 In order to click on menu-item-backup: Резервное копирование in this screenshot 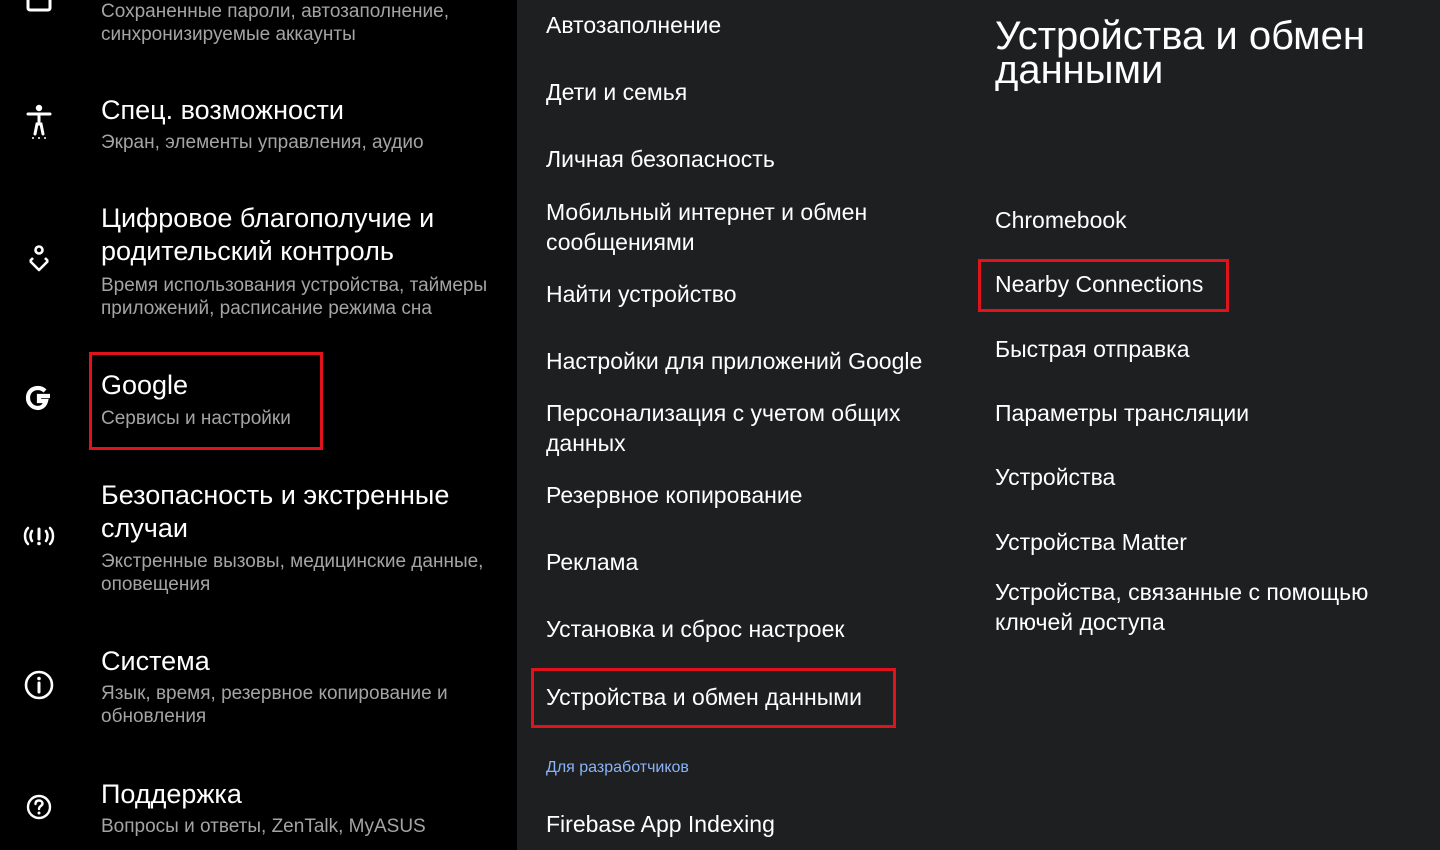, I will do `click(756, 495)`.